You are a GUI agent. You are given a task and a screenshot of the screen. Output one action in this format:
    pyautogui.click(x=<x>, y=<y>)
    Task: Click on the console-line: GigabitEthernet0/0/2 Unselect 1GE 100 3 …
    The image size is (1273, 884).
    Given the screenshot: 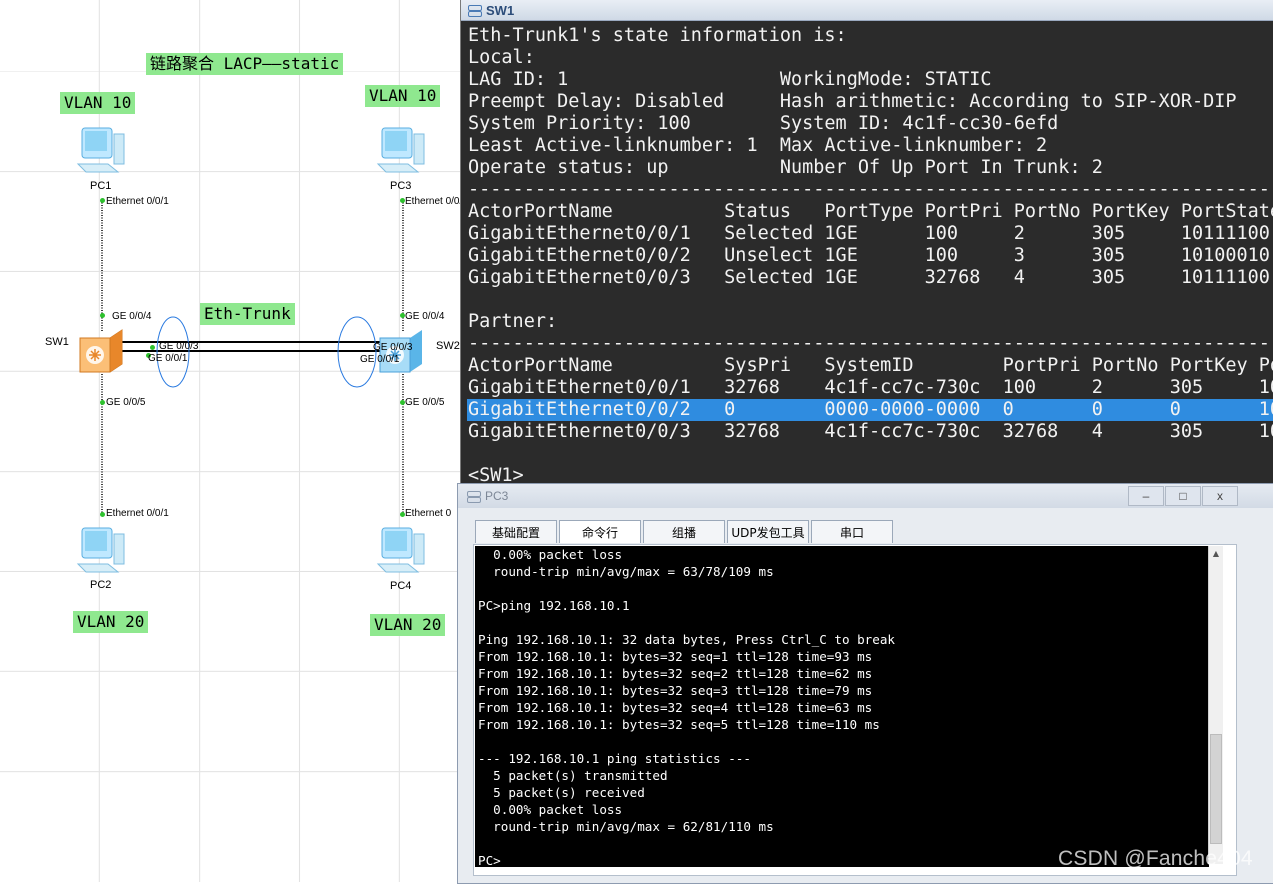 What is the action you would take?
    pyautogui.click(x=869, y=255)
    